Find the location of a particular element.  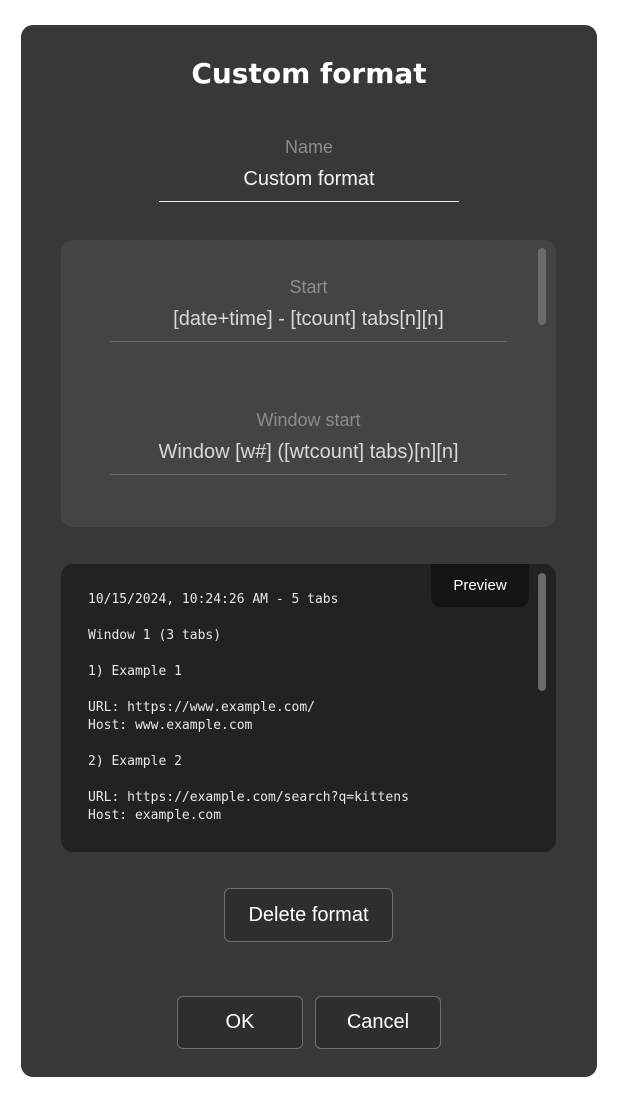

preview-tab: Preview is located at coordinates (480, 585).